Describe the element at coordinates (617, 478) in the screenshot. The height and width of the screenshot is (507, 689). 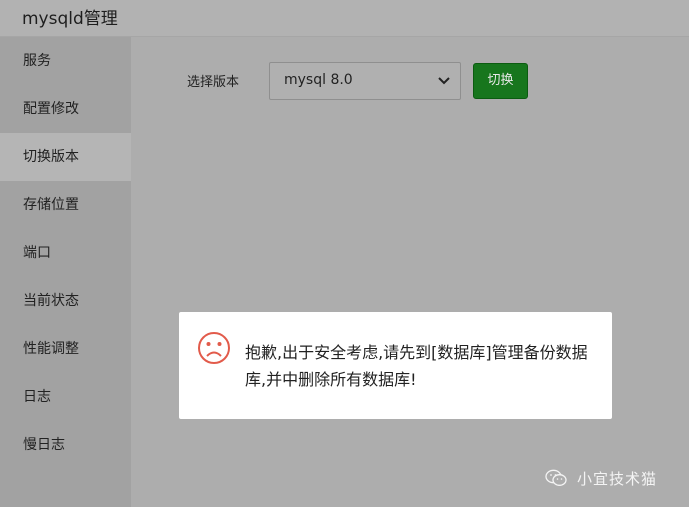
I see `watermark-text: 小宜技术猫` at that location.